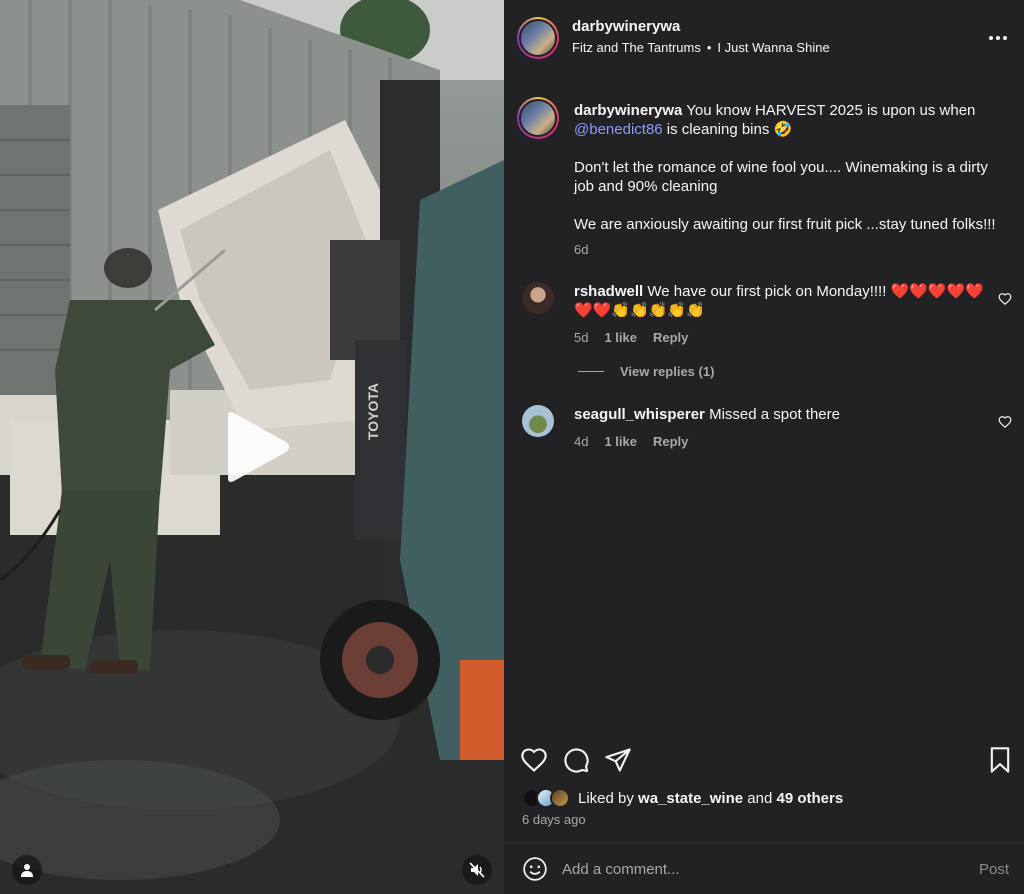  What do you see at coordinates (373, 411) in the screenshot?
I see `forklift-brand-text: TOYOTA` at bounding box center [373, 411].